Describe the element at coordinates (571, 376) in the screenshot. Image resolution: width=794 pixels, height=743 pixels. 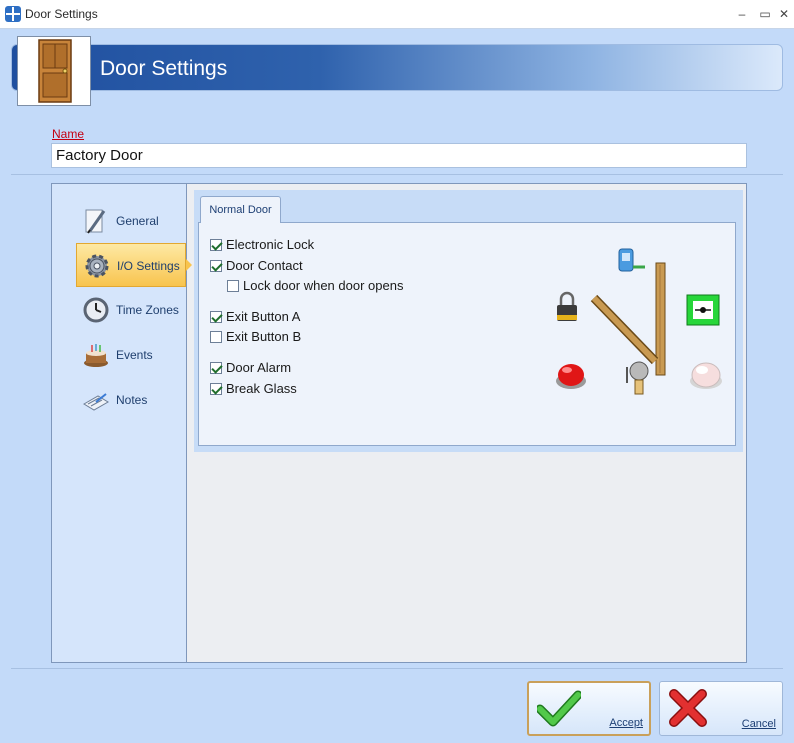
I see `red-alarm-button-icon` at that location.